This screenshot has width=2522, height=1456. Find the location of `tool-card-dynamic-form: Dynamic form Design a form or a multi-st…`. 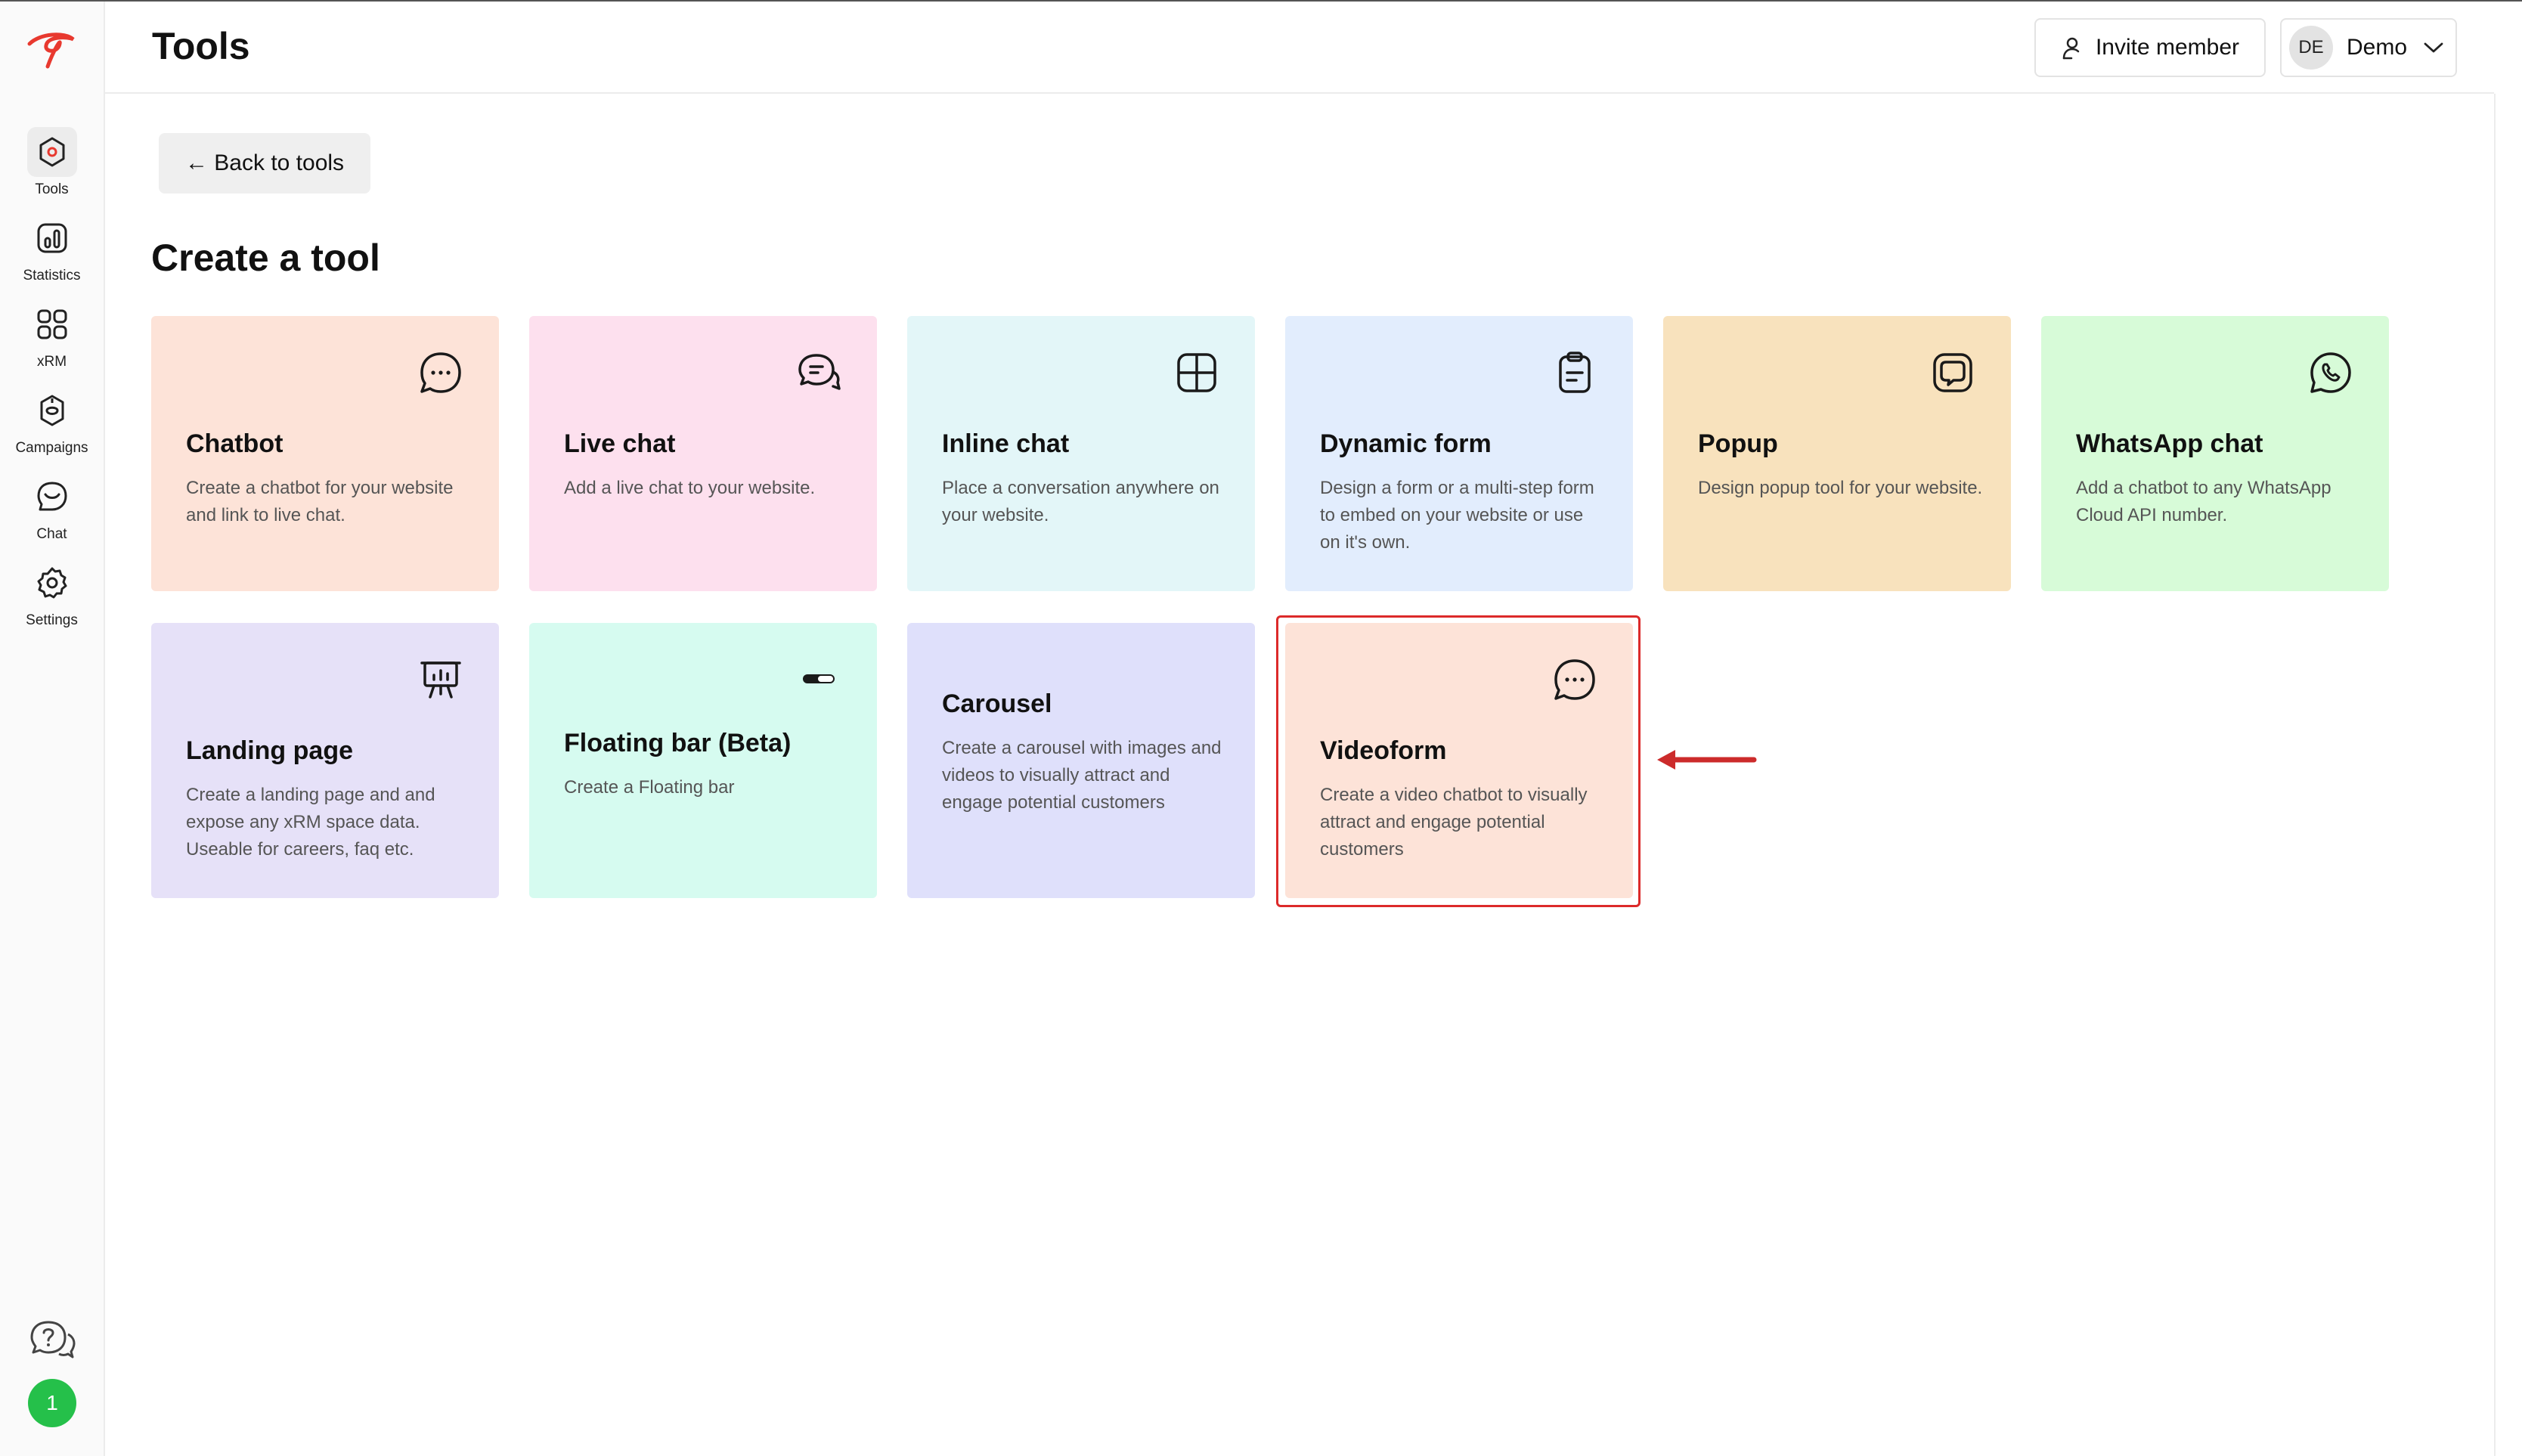

tool-card-dynamic-form: Dynamic form Design a form or a multi-st… is located at coordinates (1459, 453).